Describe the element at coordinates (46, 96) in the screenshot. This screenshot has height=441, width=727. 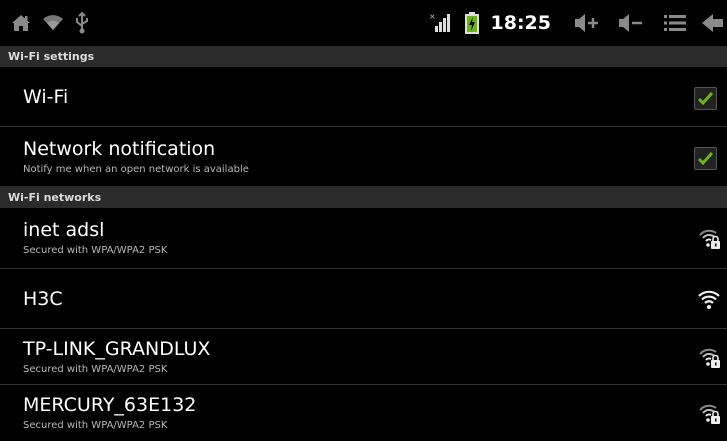
I see `wifi-toggle-label: Wi-Fi` at that location.